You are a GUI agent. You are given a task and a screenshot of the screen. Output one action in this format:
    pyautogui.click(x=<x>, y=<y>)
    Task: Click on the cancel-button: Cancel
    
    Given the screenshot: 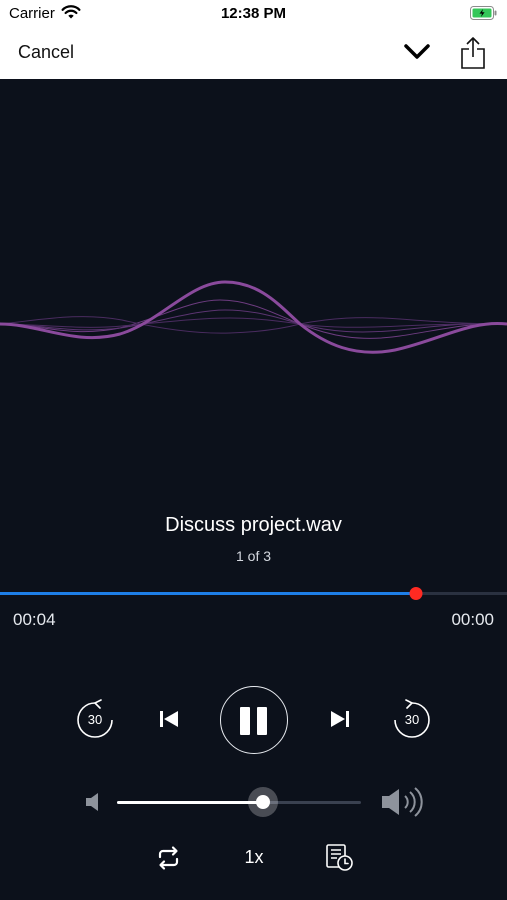 What is the action you would take?
    pyautogui.click(x=46, y=52)
    